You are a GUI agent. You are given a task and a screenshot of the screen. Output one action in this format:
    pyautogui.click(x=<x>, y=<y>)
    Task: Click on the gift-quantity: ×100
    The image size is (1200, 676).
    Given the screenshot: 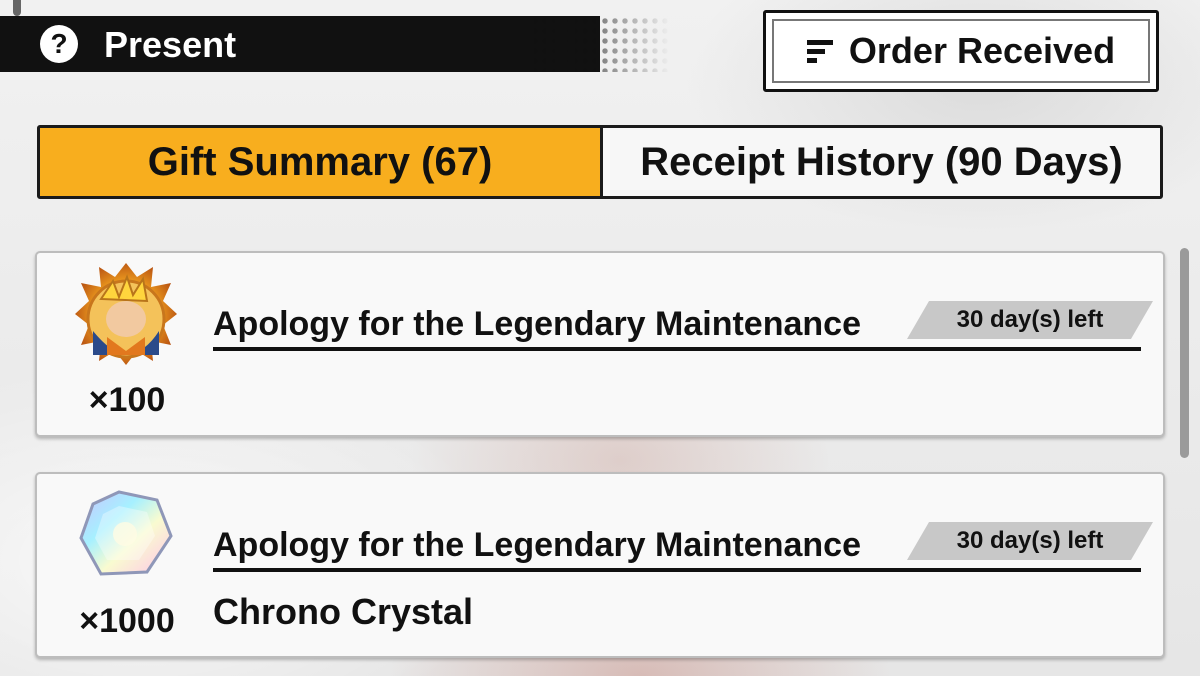 What is the action you would take?
    pyautogui.click(x=127, y=400)
    